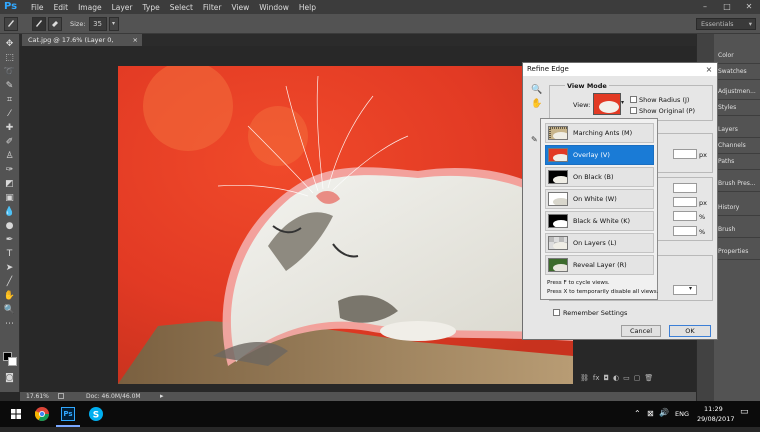  What do you see at coordinates (42, 414) in the screenshot?
I see `chrome-taskbar-button` at bounding box center [42, 414].